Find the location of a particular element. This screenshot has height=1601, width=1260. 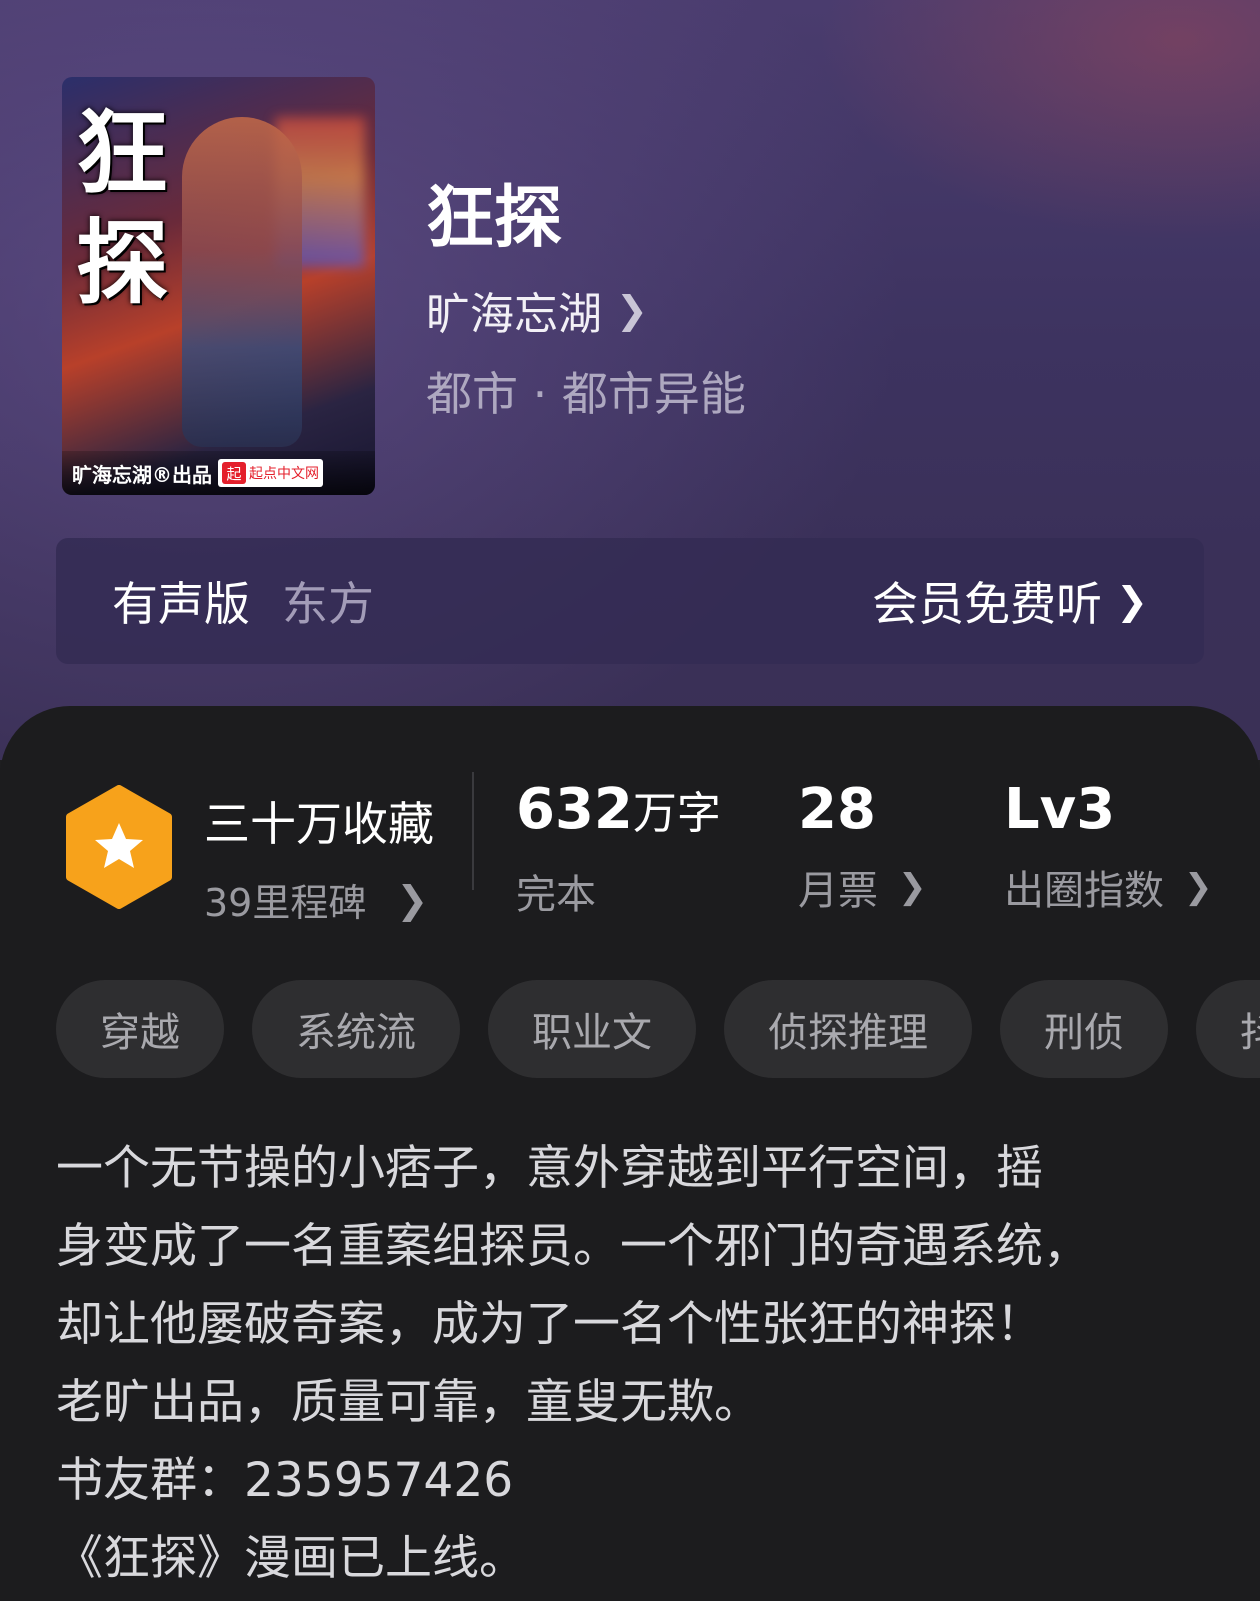

member-free-listen-label: 会员免费听 is located at coordinates (987, 604).